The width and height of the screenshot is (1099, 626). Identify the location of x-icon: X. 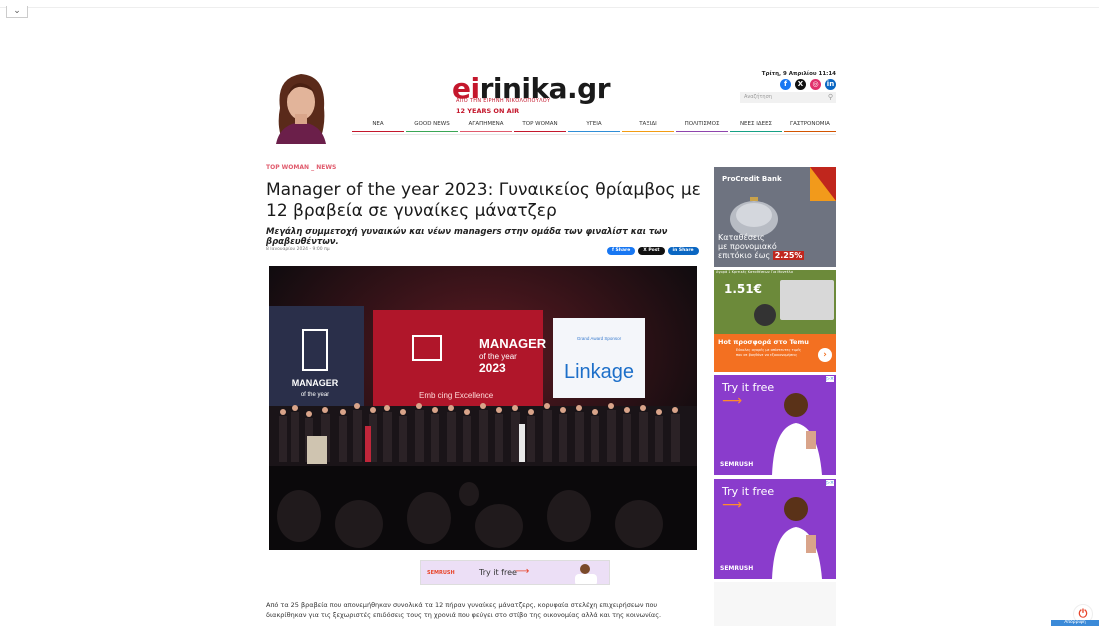
(800, 84).